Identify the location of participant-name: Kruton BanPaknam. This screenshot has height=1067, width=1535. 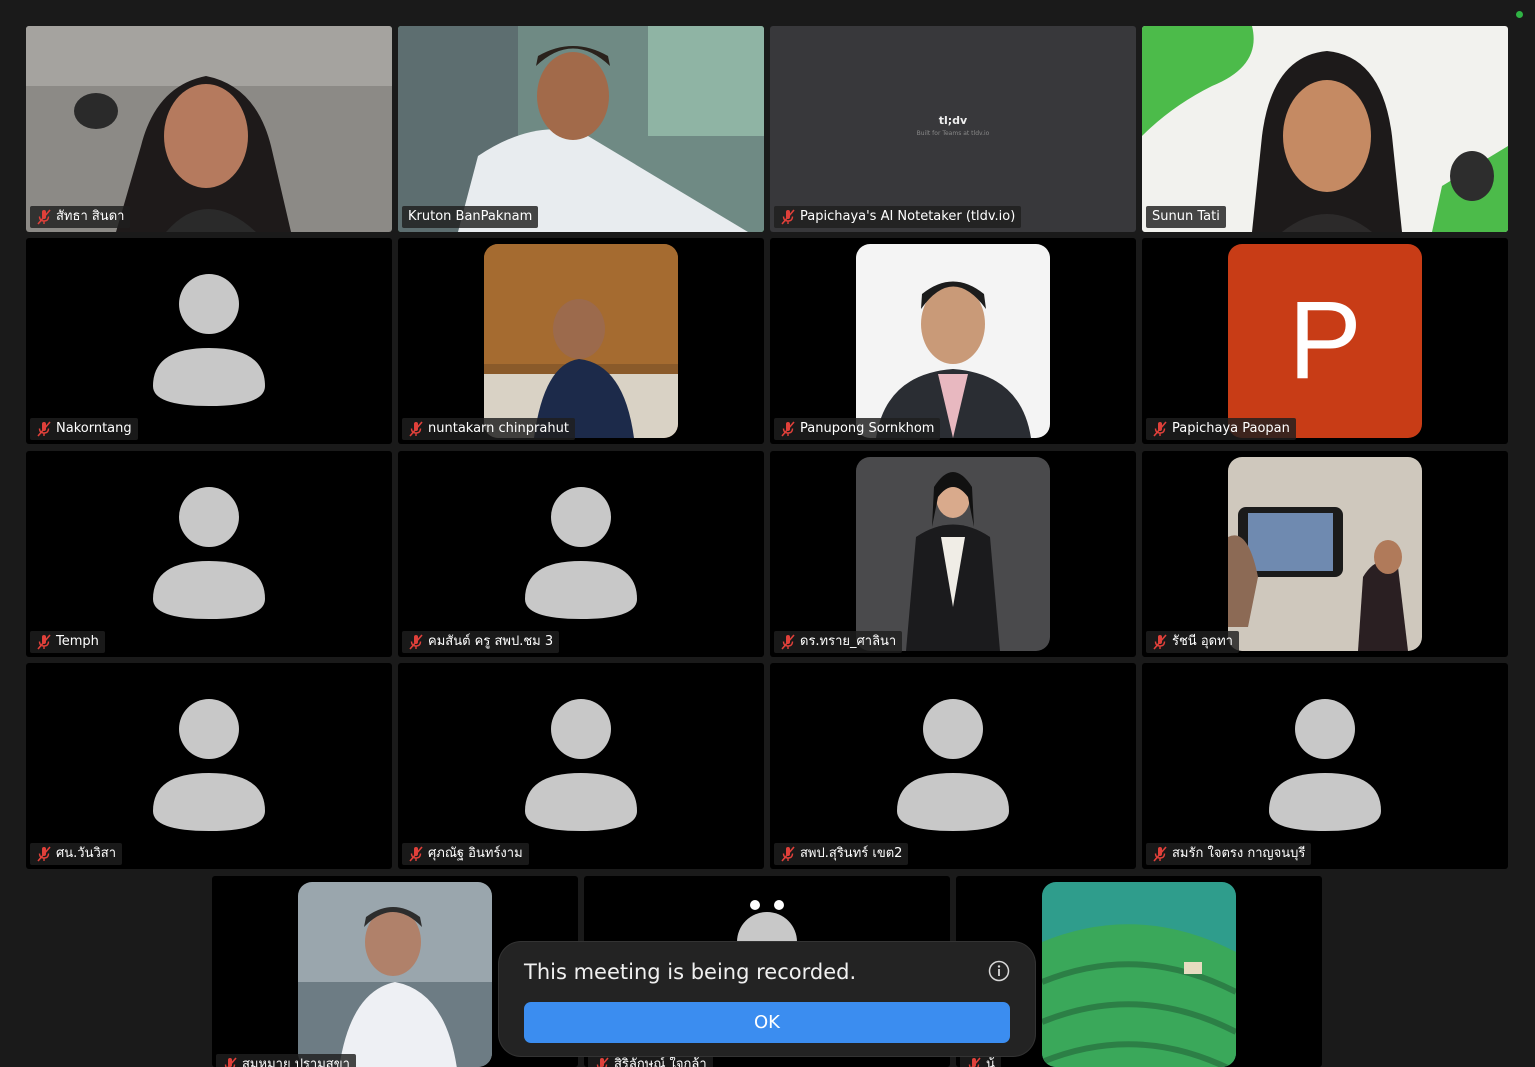
(470, 216).